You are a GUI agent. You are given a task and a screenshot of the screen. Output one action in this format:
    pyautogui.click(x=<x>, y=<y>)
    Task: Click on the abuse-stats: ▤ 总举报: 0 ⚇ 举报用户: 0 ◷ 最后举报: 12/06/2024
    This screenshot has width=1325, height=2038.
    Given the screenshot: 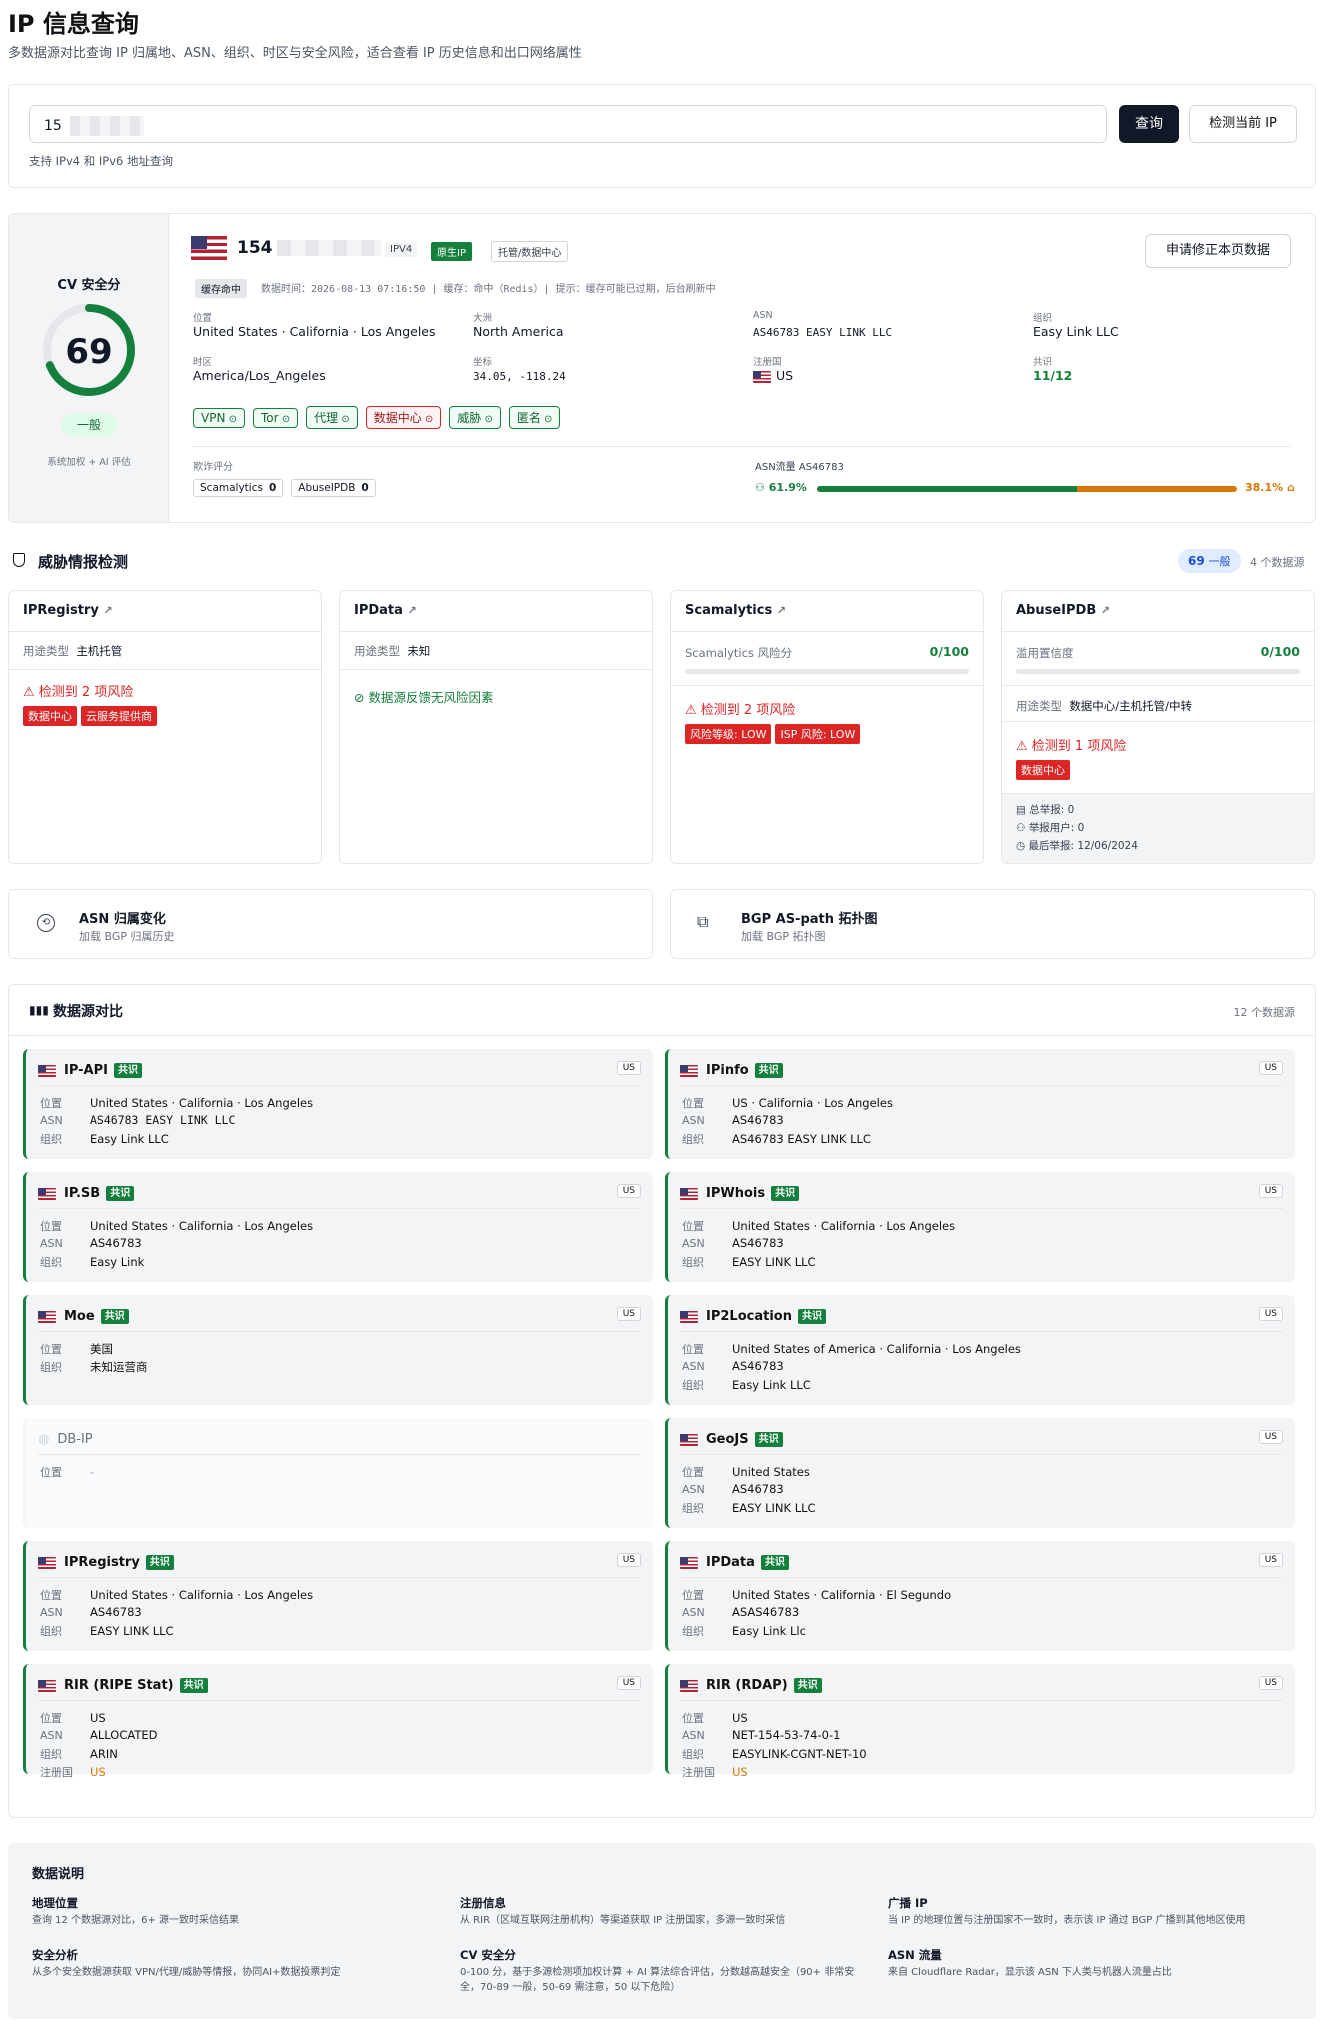 What is the action you would take?
    pyautogui.click(x=1158, y=828)
    